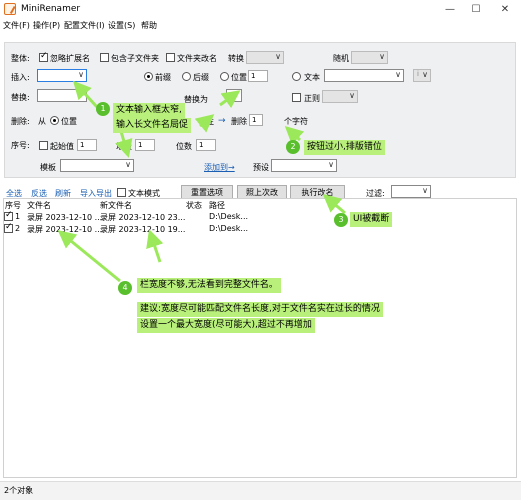  What do you see at coordinates (51, 9) in the screenshot?
I see `window-title: MiniRenamer` at bounding box center [51, 9].